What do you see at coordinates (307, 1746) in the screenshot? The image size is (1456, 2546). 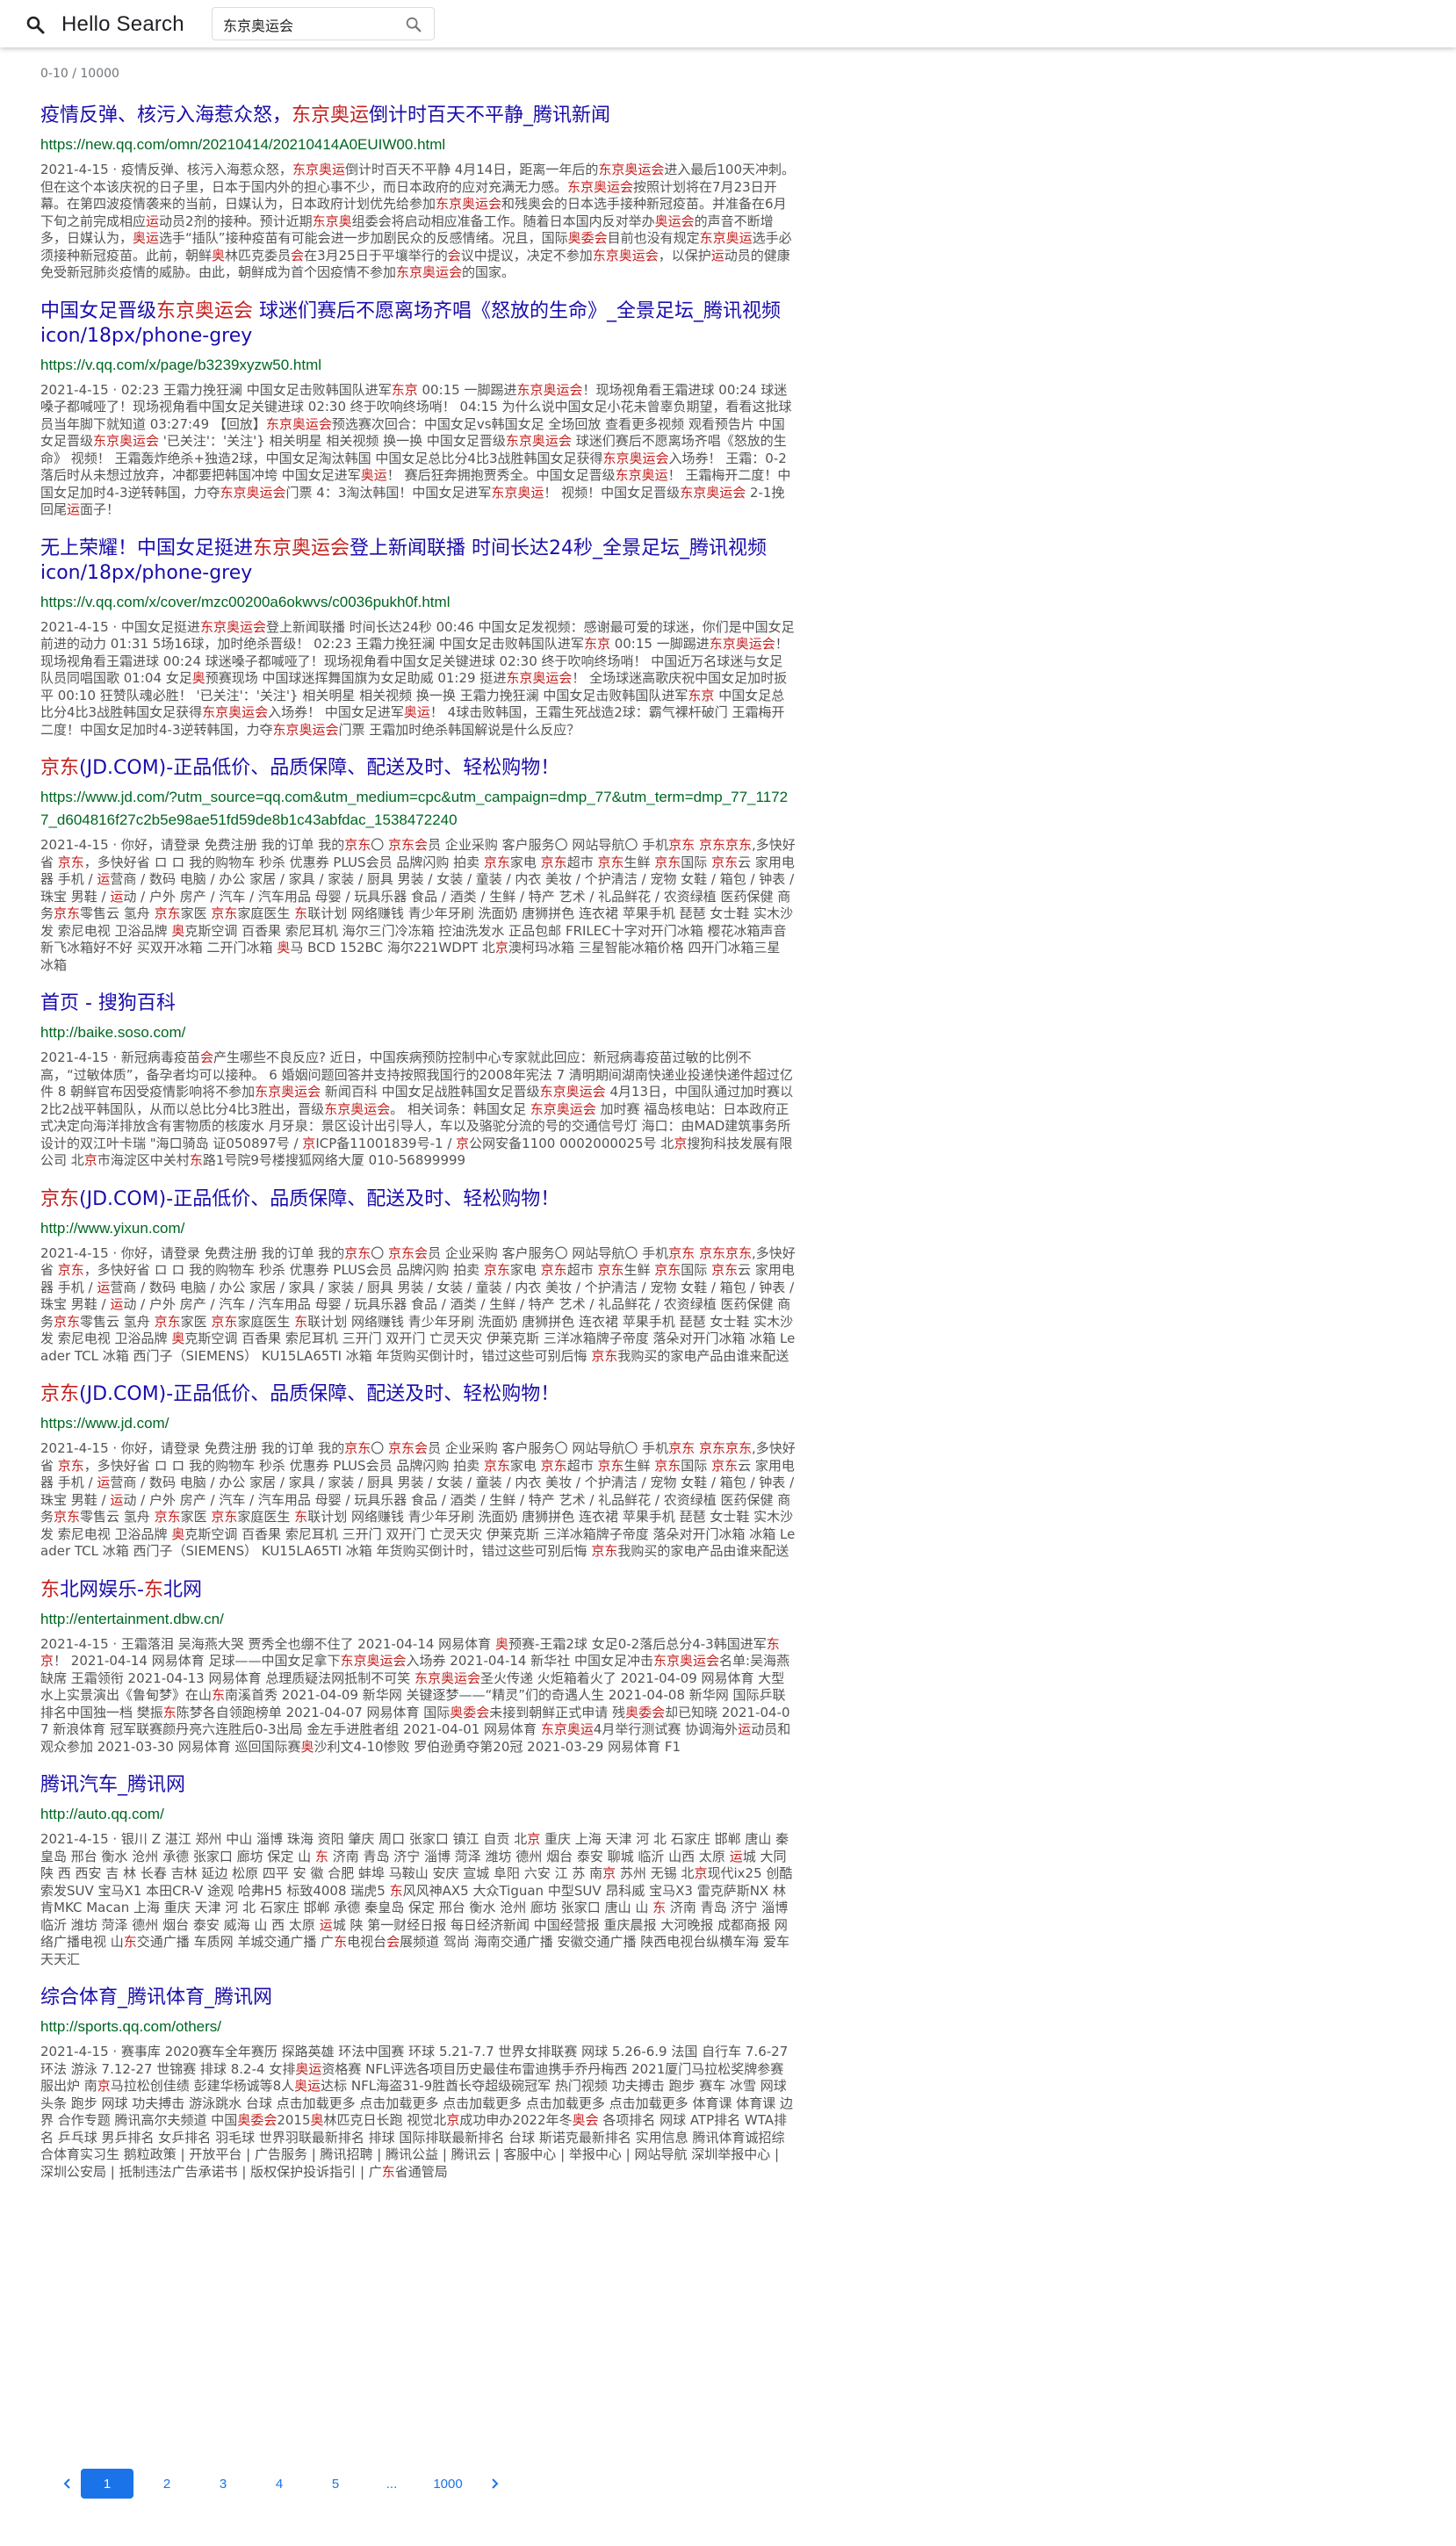 I see `highlighted-term: 奥` at bounding box center [307, 1746].